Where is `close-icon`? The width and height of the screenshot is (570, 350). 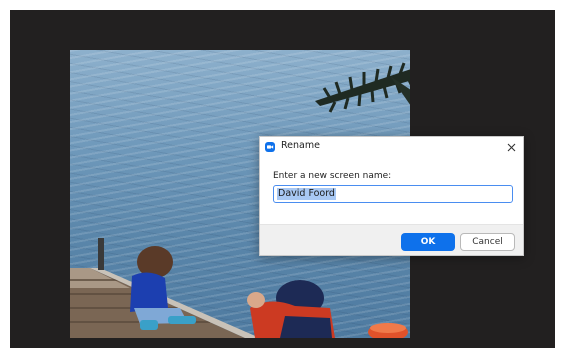 close-icon is located at coordinates (511, 147).